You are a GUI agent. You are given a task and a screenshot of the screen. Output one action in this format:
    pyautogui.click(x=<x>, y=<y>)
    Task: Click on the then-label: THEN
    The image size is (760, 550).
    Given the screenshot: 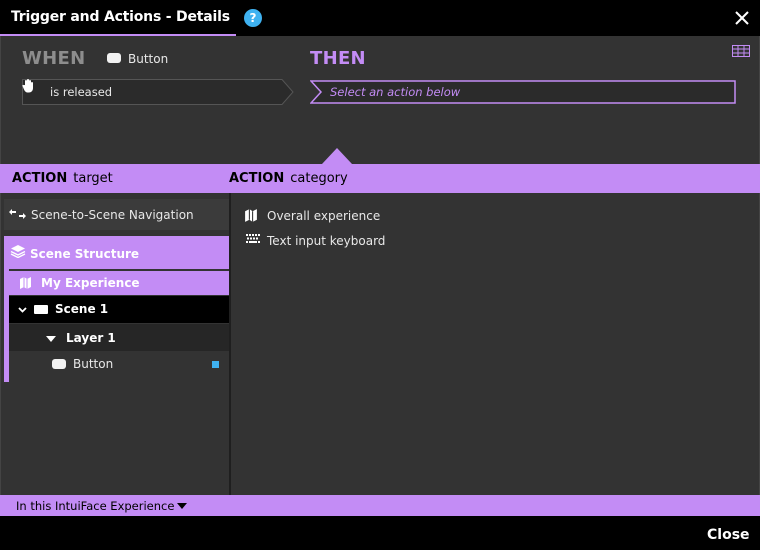 What is the action you would take?
    pyautogui.click(x=338, y=58)
    